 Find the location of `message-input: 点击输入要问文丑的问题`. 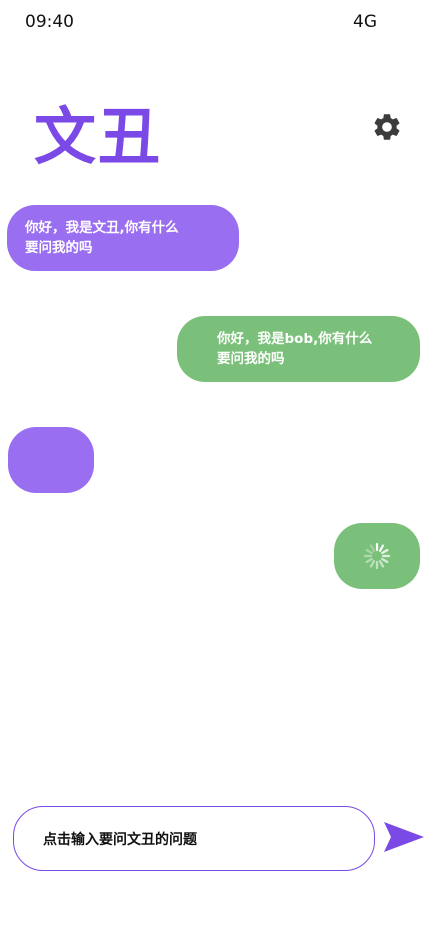

message-input: 点击输入要问文丑的问题 is located at coordinates (194, 838).